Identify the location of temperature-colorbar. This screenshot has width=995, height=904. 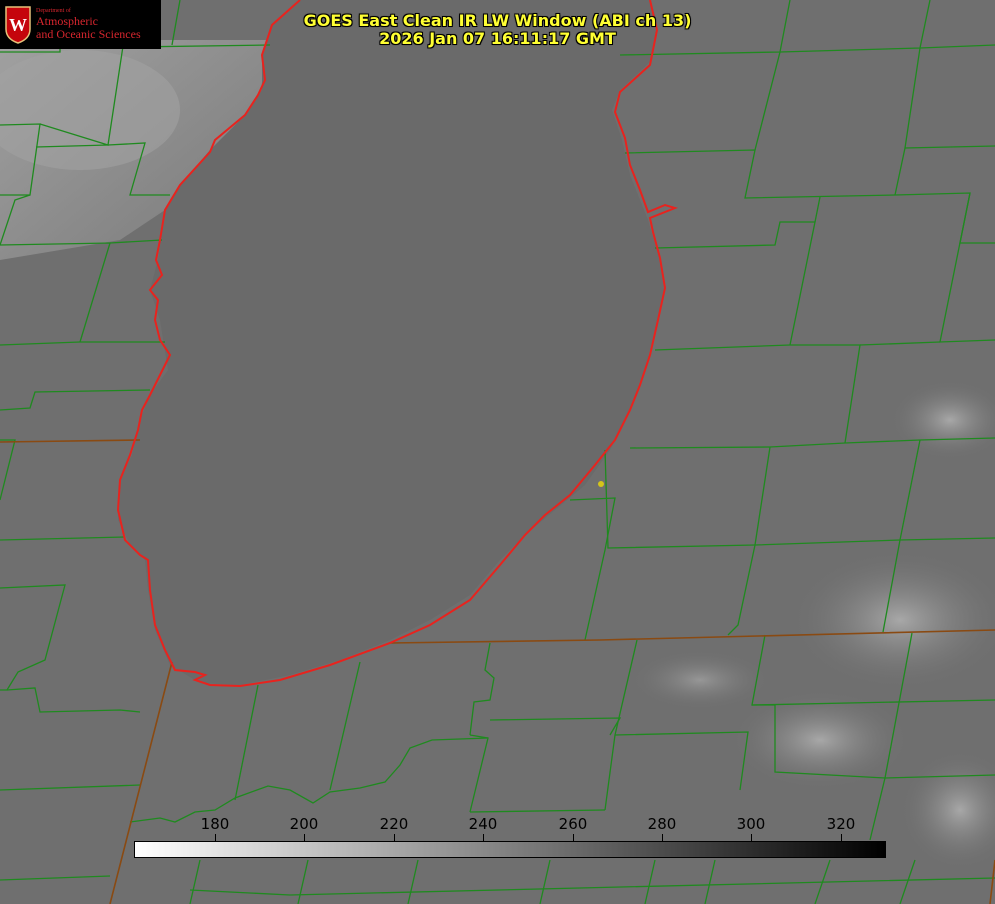
(510, 849).